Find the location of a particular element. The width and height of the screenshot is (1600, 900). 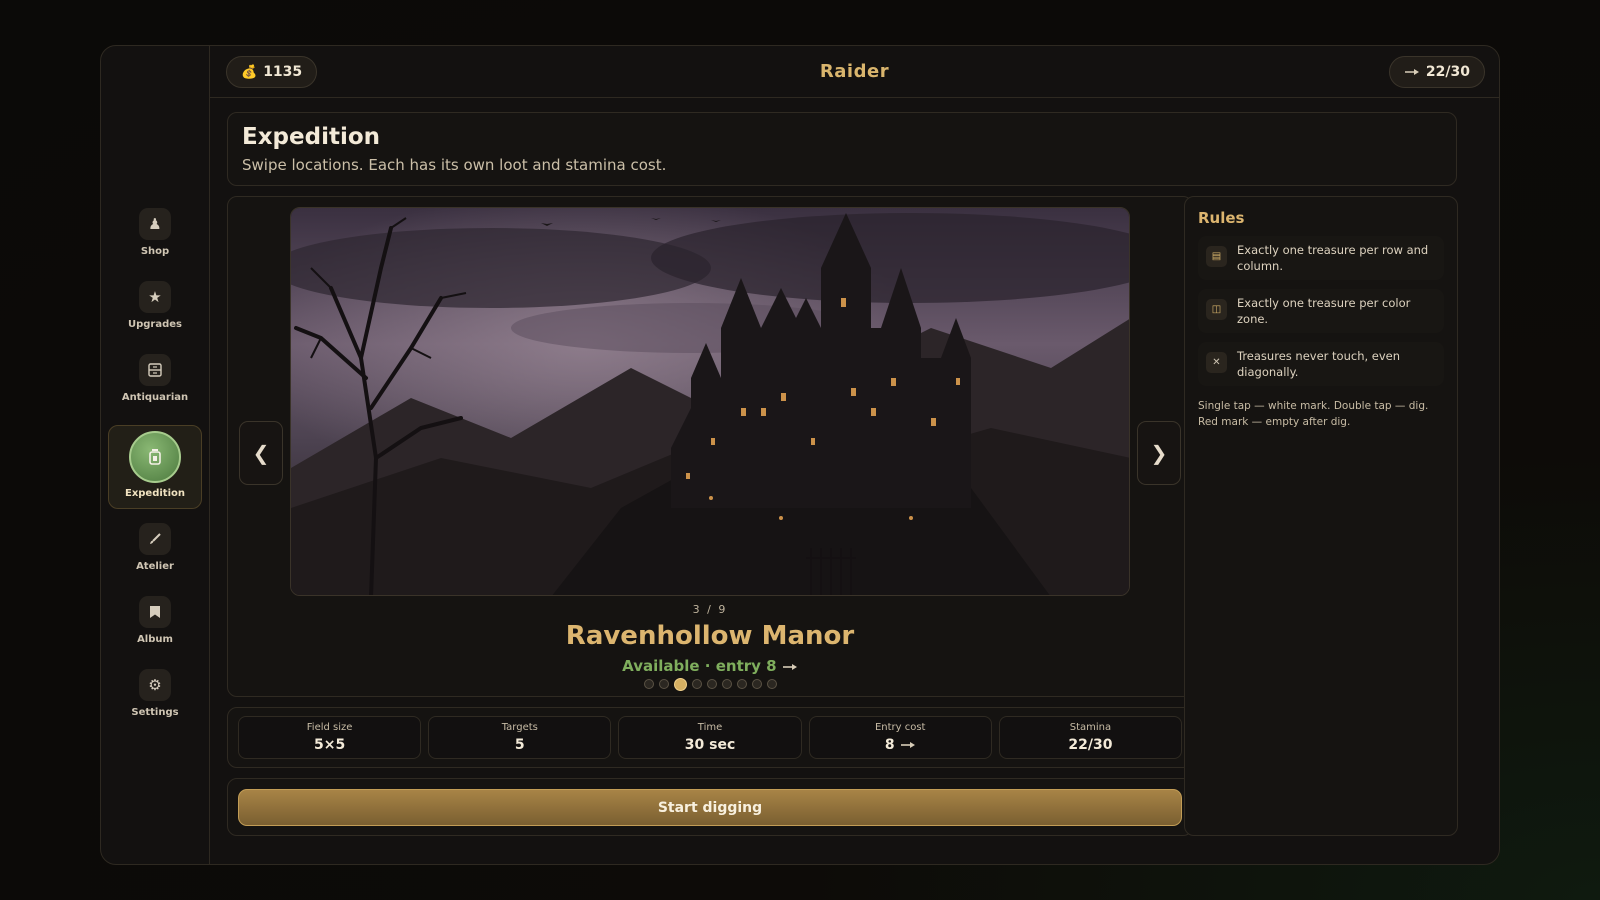

chevron-right-icon: ❯ is located at coordinates (1159, 453).